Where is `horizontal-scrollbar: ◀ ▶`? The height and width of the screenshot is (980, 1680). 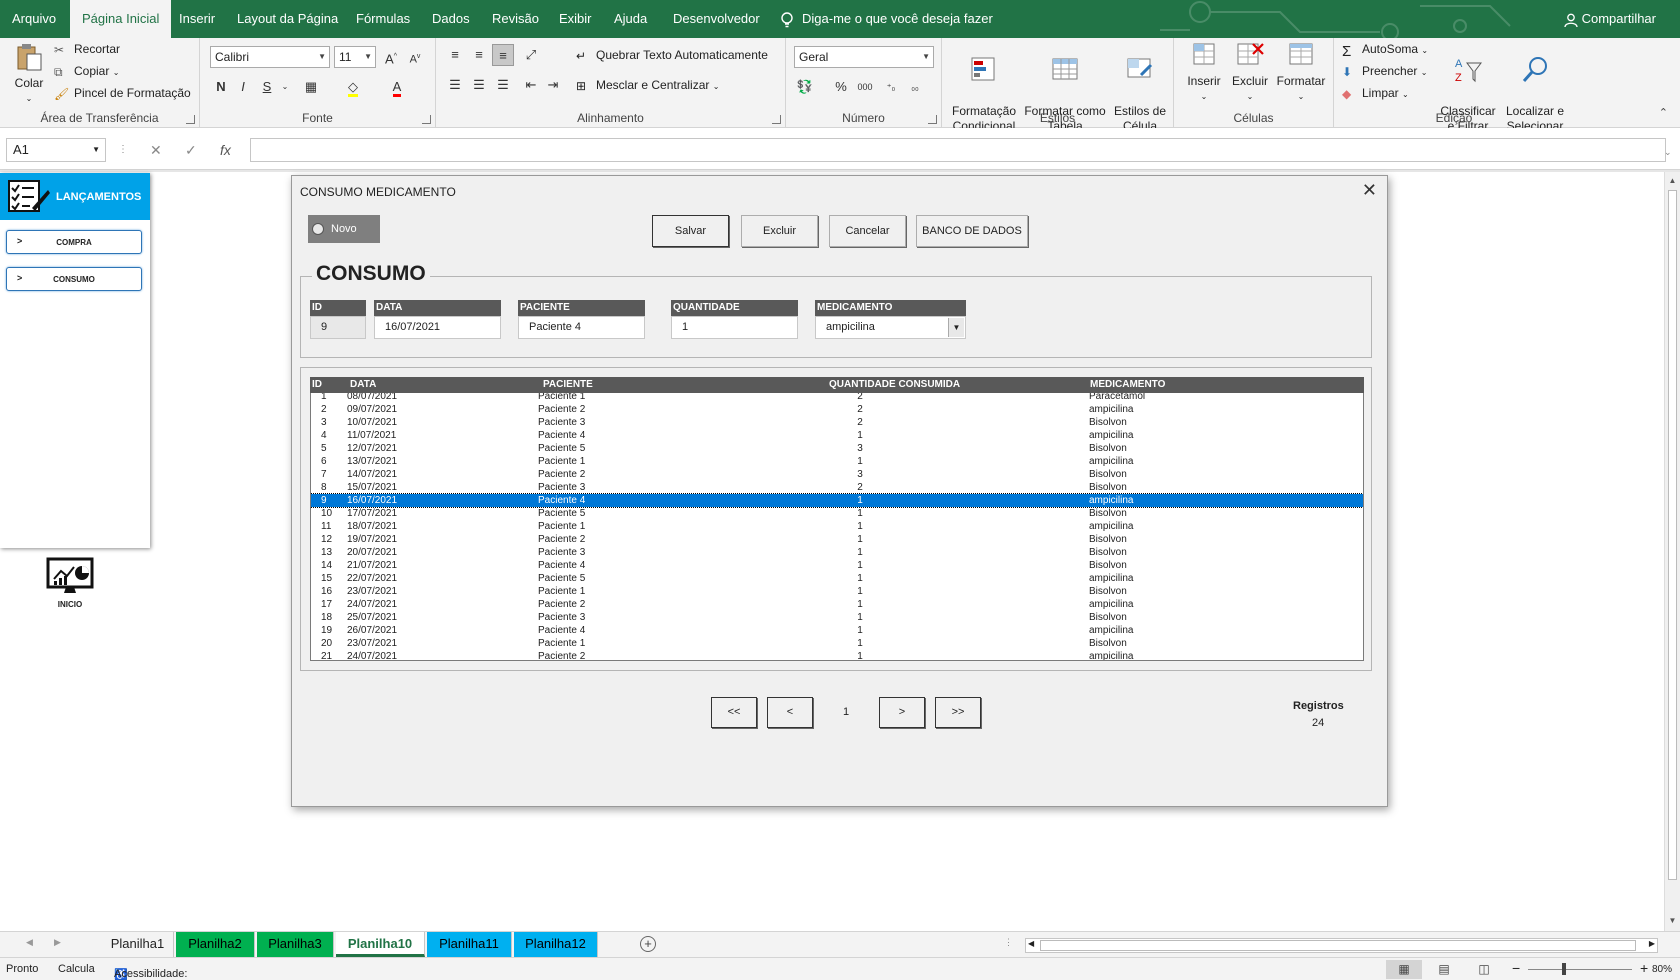
horizontal-scrollbar: ◀ ▶ is located at coordinates (1341, 945).